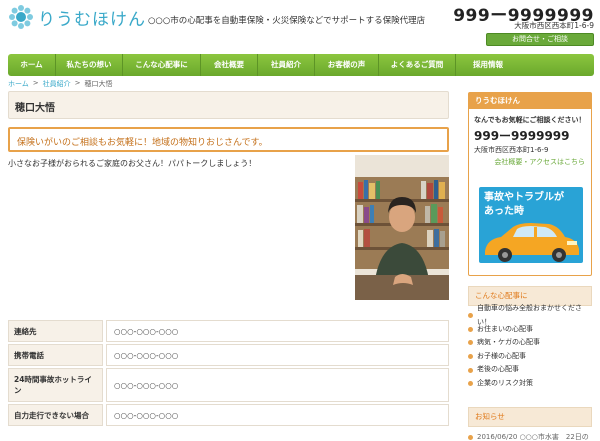 This screenshot has height=441, width=600. I want to click on intro-text: 小さなお子様がおられるご家庭のお父さん！パパトークしましょう！, so click(132, 163).